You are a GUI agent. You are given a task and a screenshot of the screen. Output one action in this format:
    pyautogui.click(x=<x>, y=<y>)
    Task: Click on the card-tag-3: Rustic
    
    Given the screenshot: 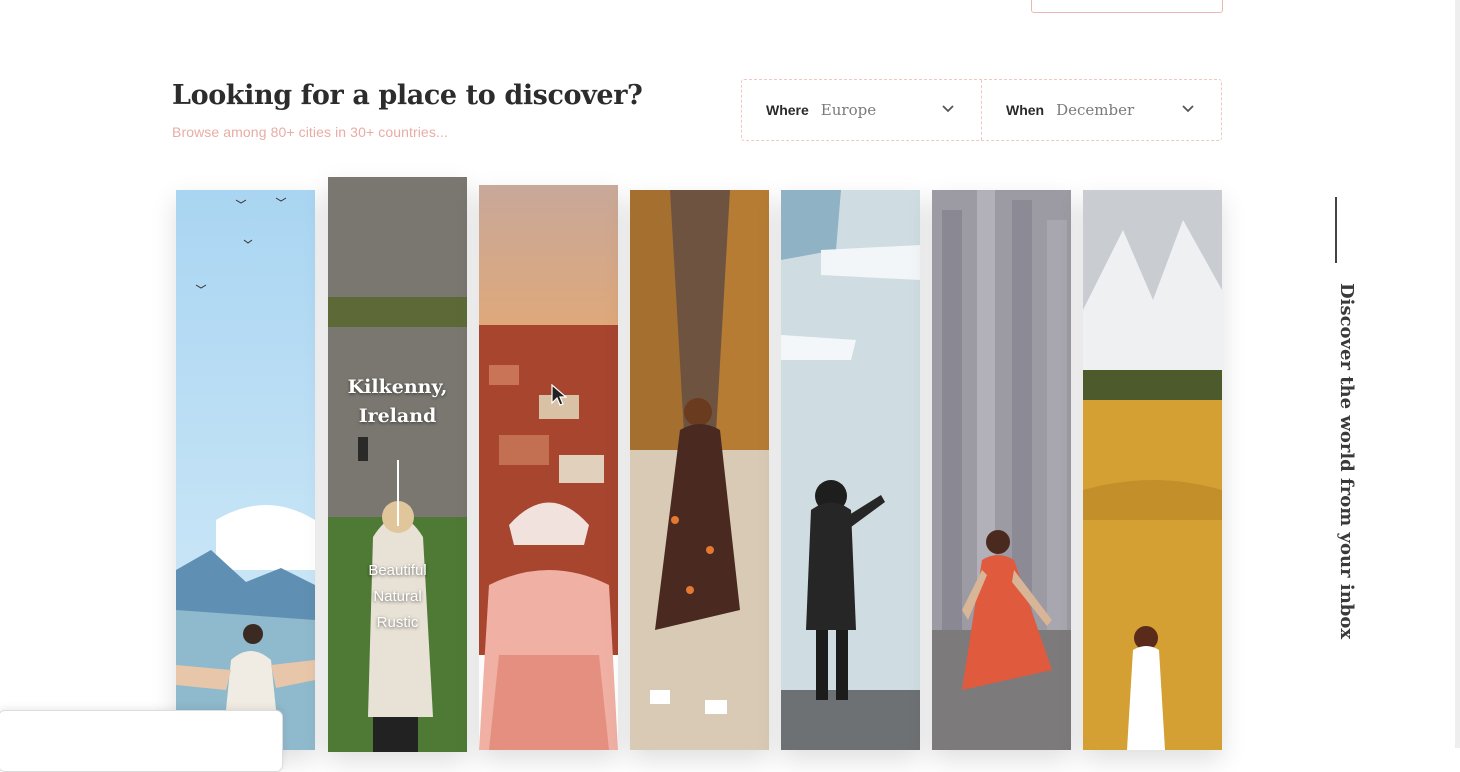 What is the action you would take?
    pyautogui.click(x=397, y=622)
    